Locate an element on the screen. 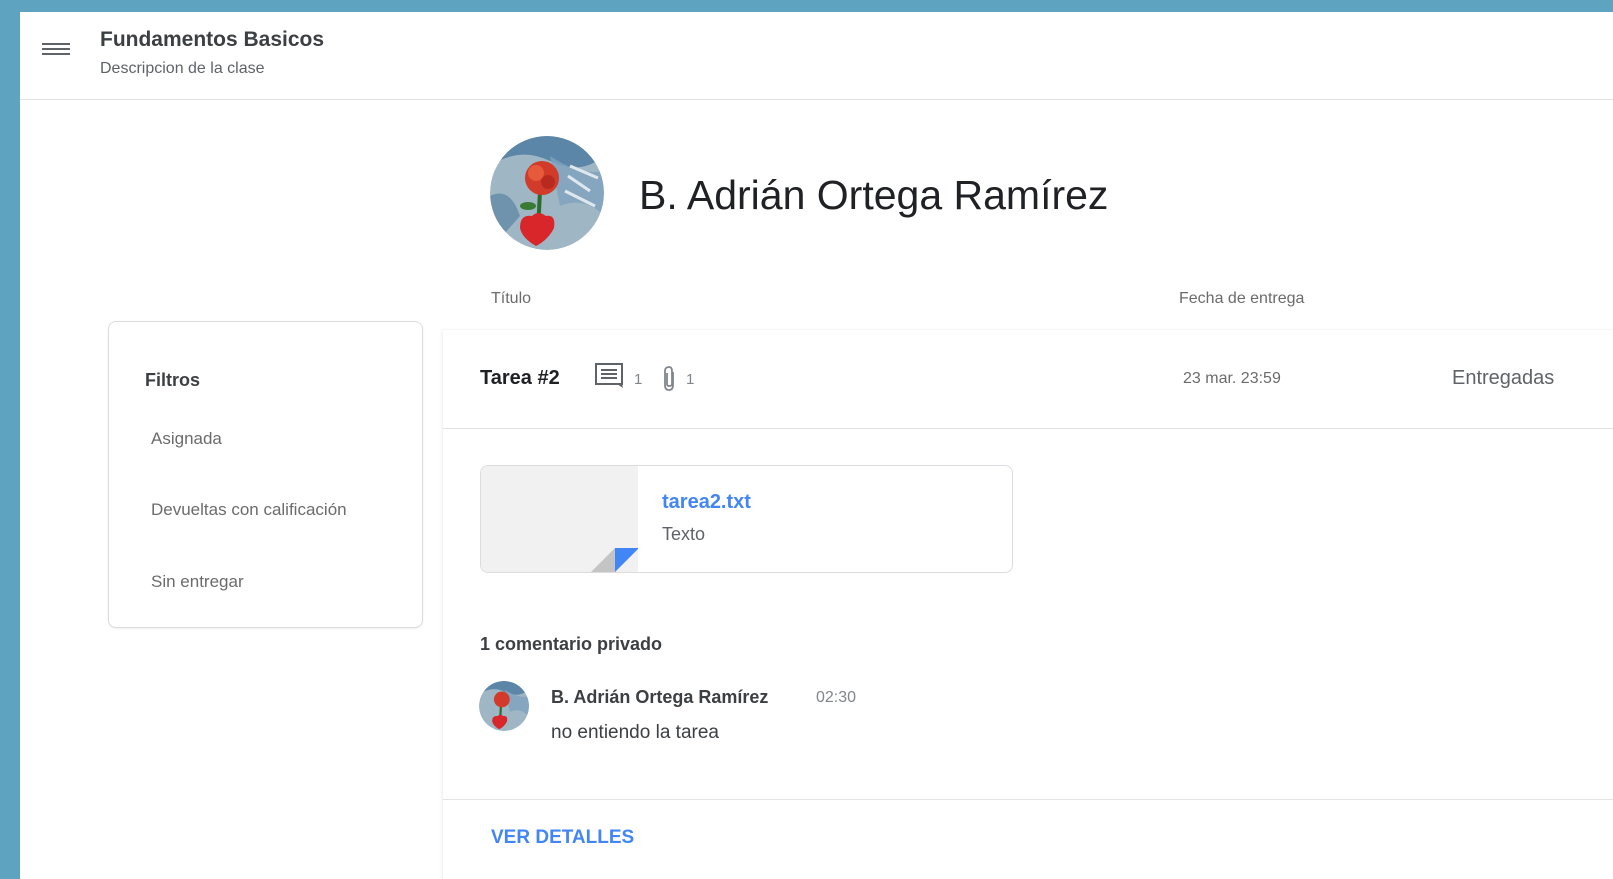 The image size is (1613, 879). class-description: Descripcion de la clase is located at coordinates (182, 68).